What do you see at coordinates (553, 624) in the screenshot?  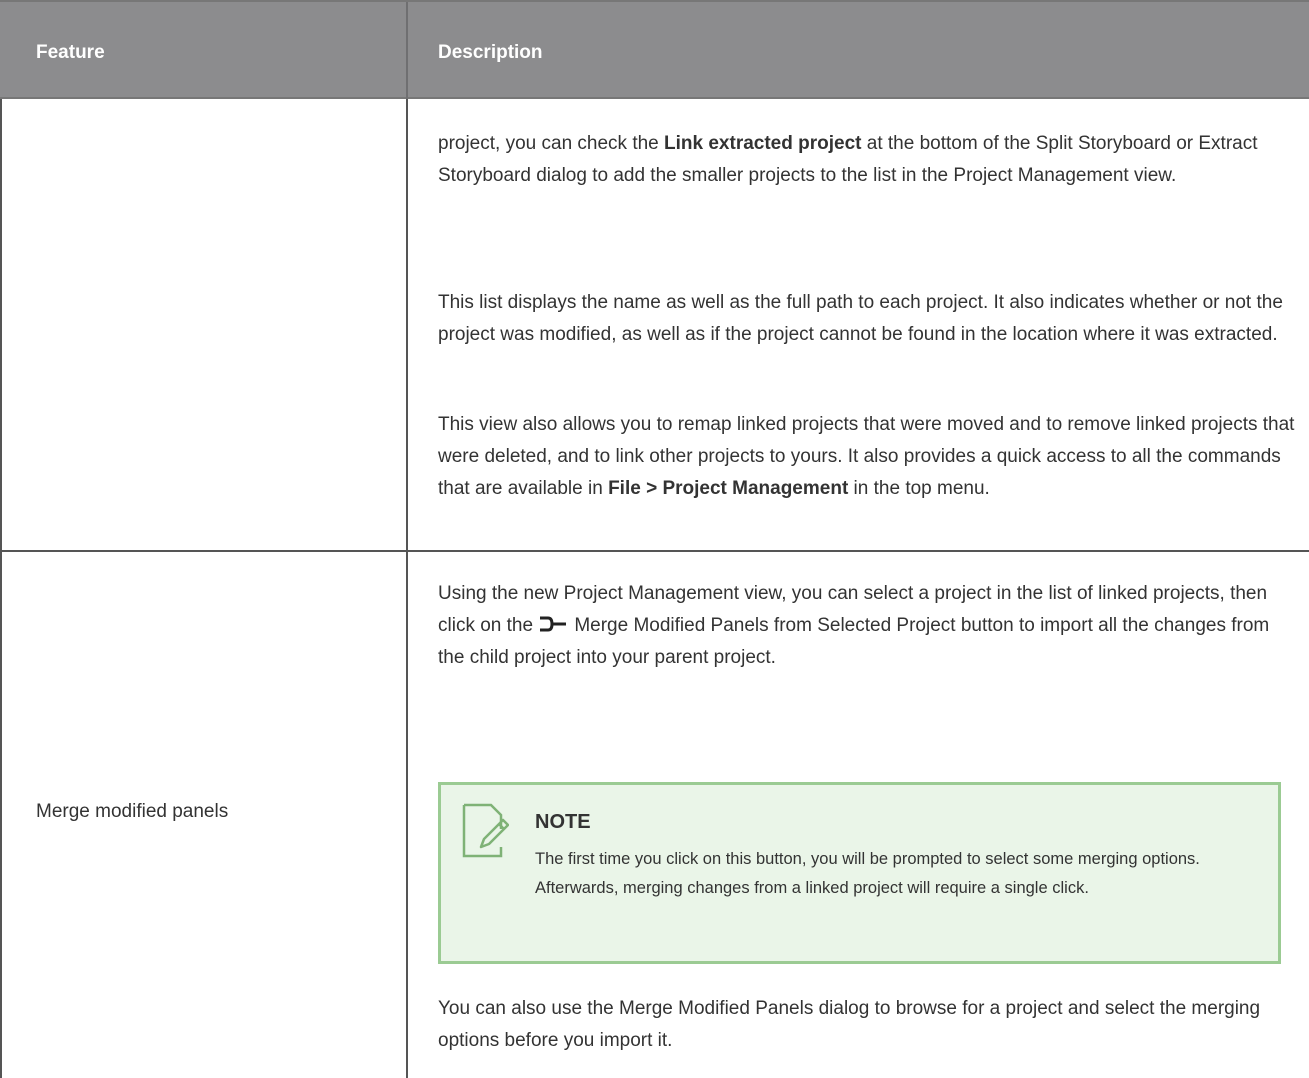 I see `merge-panels-icon` at bounding box center [553, 624].